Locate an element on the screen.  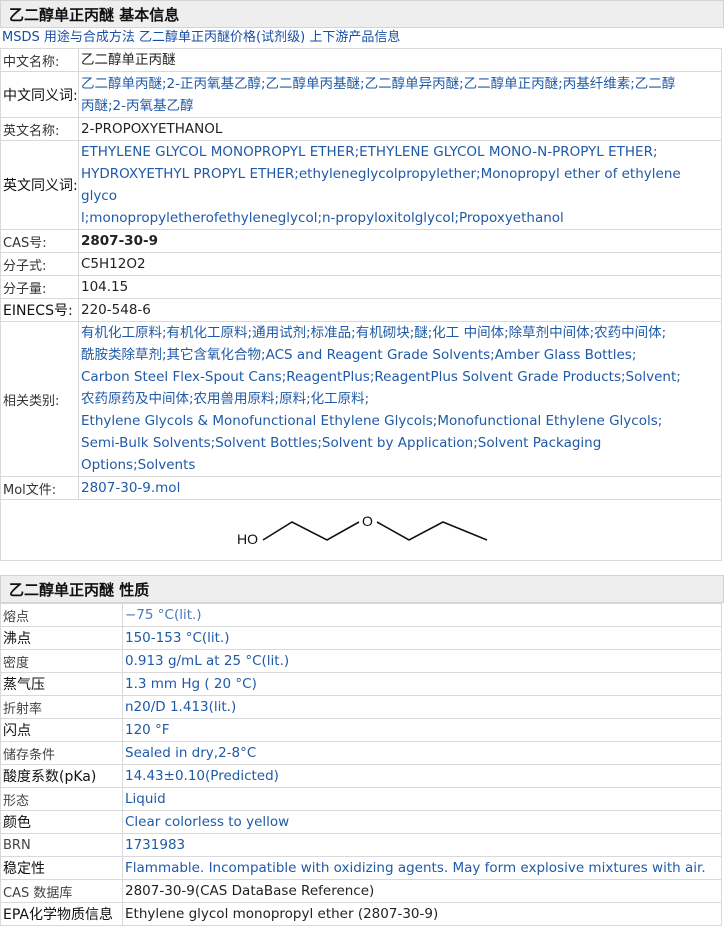
property-row: 折射率 n20/D 1.413(lit.) is located at coordinates (361, 707).